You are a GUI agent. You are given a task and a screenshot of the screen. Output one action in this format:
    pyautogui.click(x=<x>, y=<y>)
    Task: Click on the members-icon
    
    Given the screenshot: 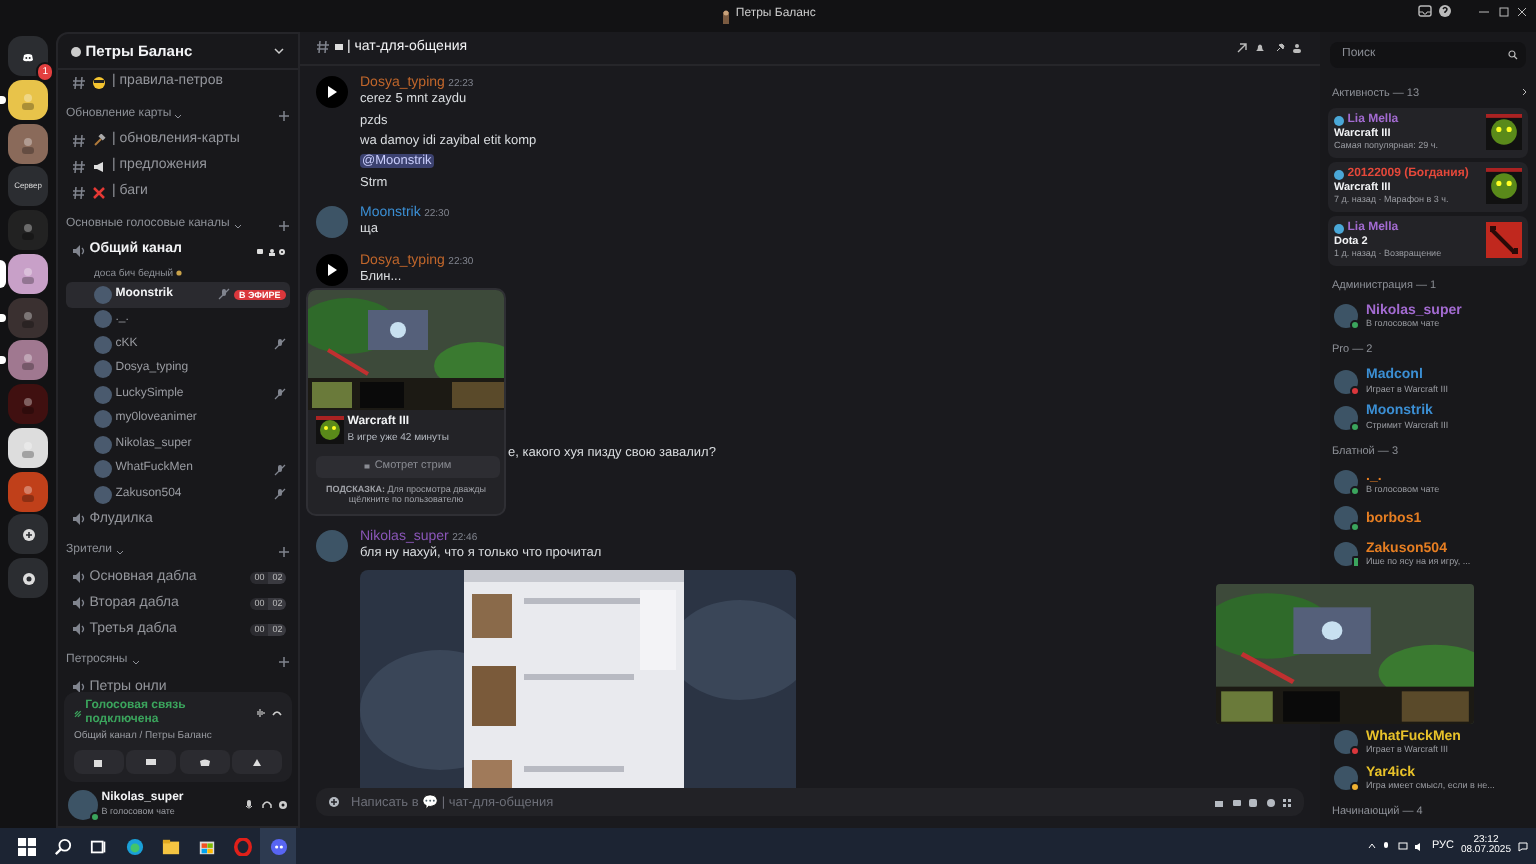 What is the action you would take?
    pyautogui.click(x=1298, y=48)
    